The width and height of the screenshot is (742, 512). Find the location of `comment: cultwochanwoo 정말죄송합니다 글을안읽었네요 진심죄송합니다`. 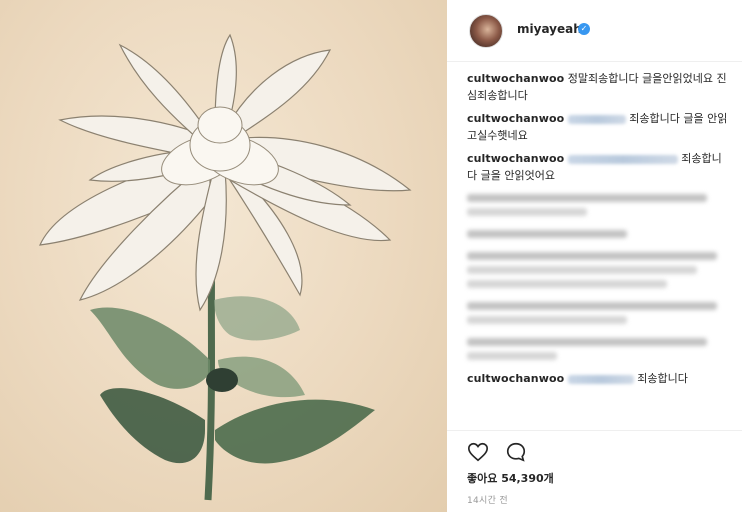

comment: cultwochanwoo 정말죄송합니다 글을안읽었네요 진심죄송합니다 is located at coordinates (598, 87).